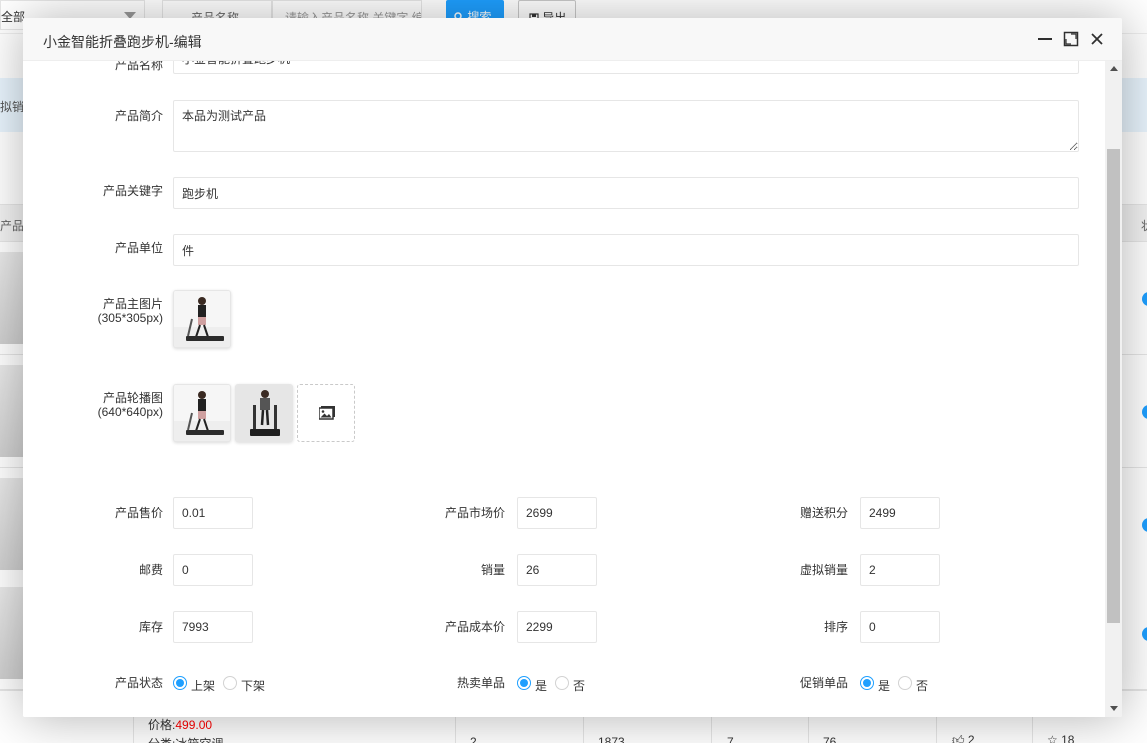 The height and width of the screenshot is (743, 1147). What do you see at coordinates (922, 685) in the screenshot?
I see `promo-no-label: 否` at bounding box center [922, 685].